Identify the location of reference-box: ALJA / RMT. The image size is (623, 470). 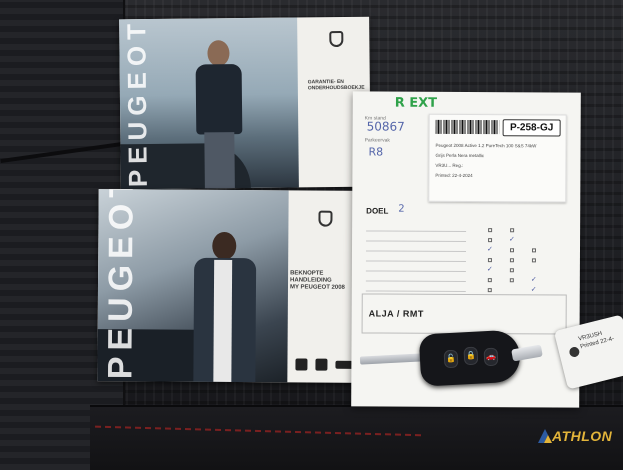
(464, 314).